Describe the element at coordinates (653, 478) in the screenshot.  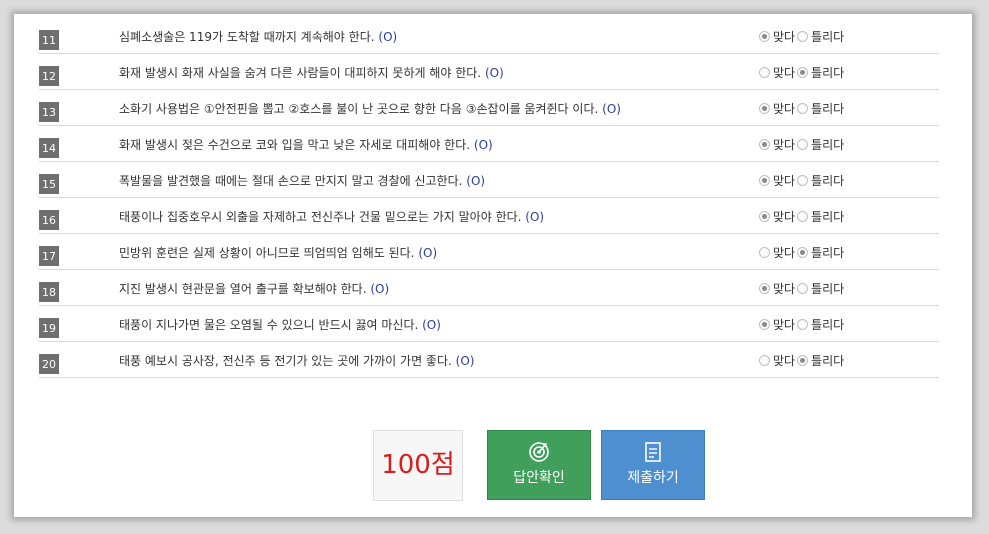
I see `submit-label: 제출하기` at that location.